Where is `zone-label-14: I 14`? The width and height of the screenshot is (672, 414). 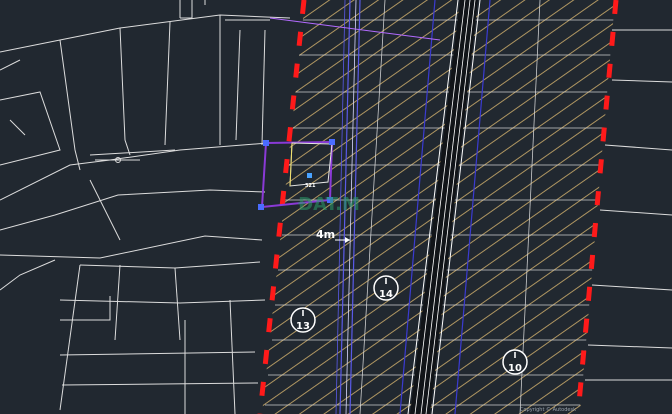
zone-label-14: I 14 is located at coordinates (386, 288).